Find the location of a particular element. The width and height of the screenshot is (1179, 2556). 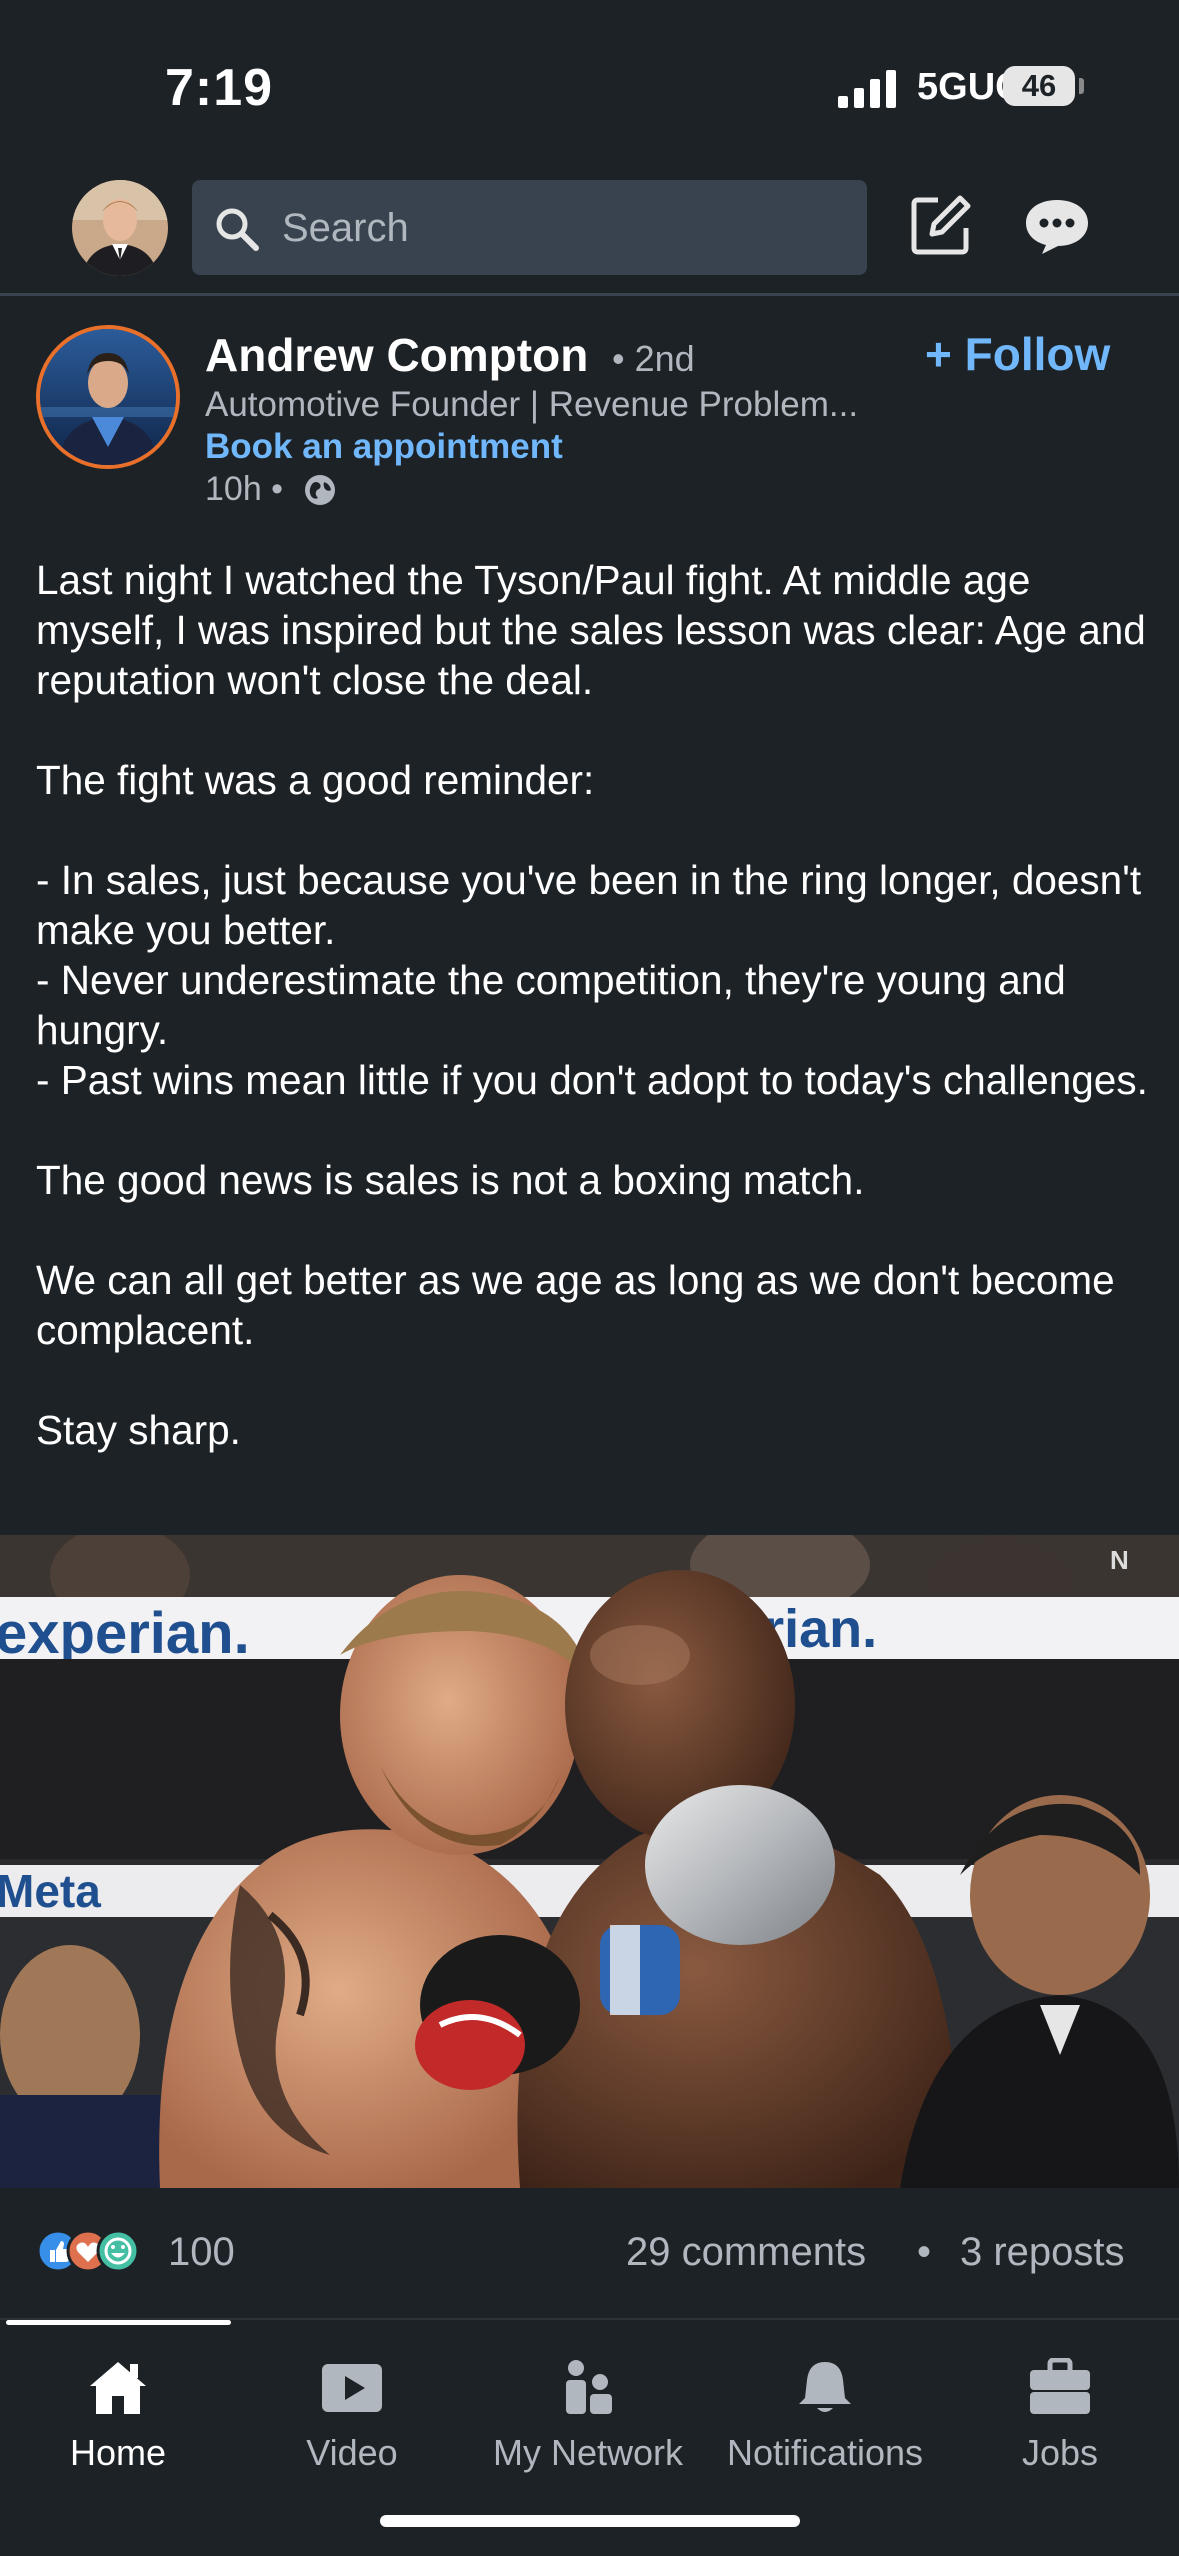

nav-label: Notifications is located at coordinates (825, 2452).